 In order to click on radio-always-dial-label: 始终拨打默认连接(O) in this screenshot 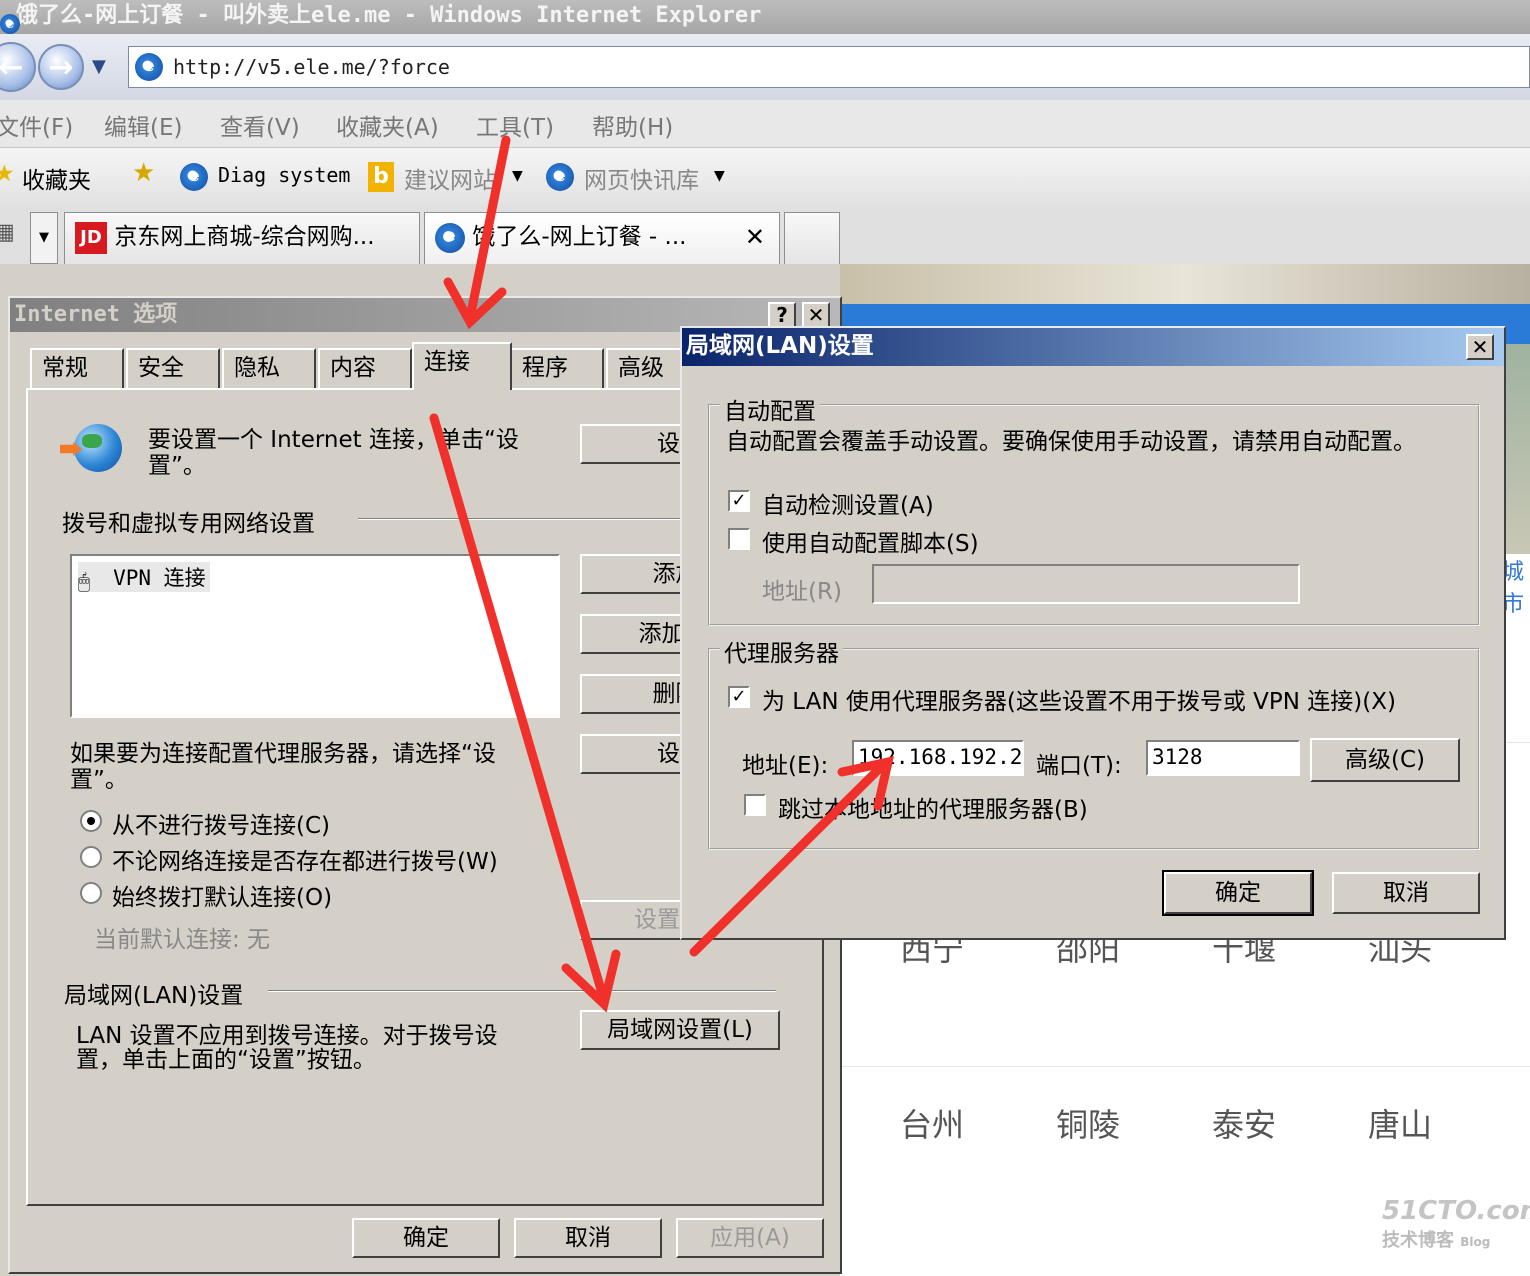, I will do `click(222, 895)`.